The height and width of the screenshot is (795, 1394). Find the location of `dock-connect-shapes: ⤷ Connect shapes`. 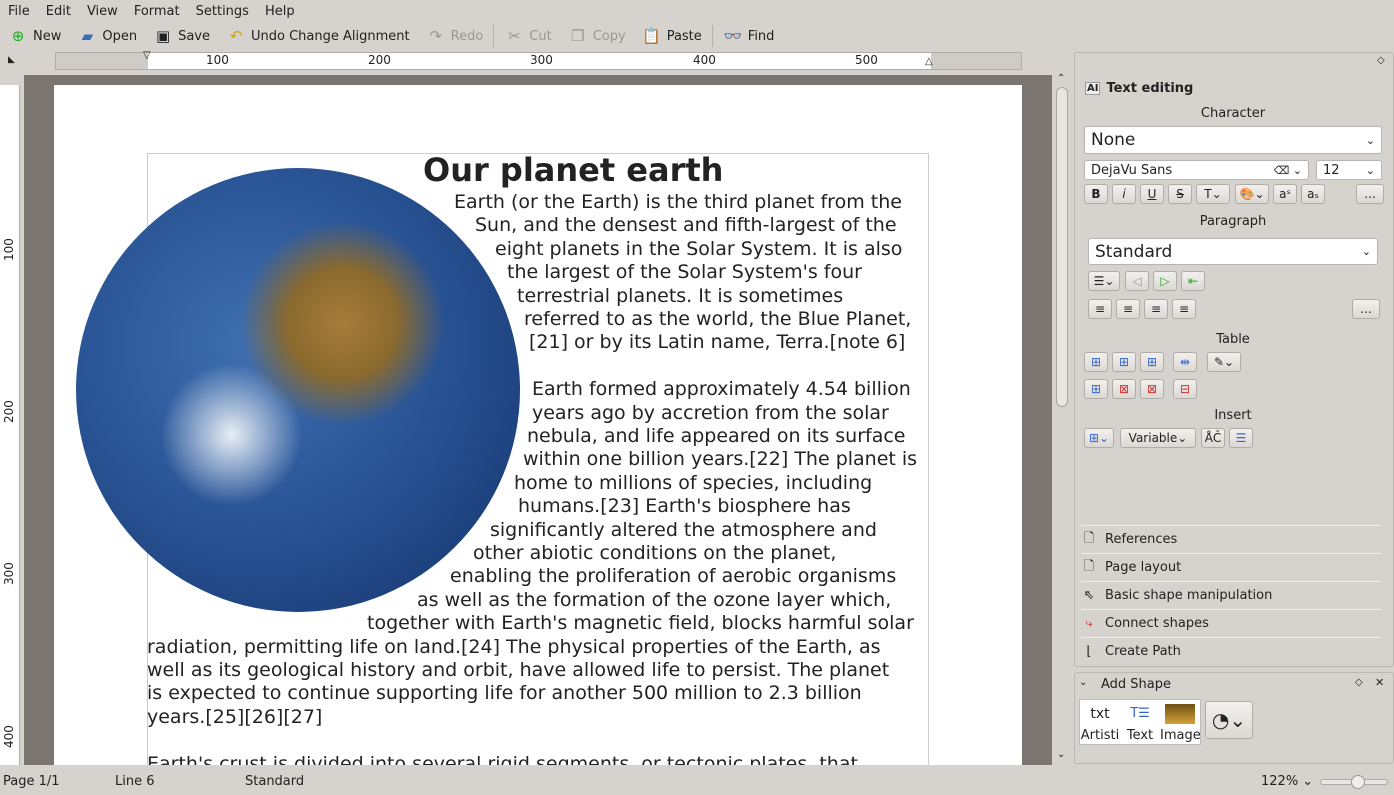

dock-connect-shapes: ⤷ Connect shapes is located at coordinates (1231, 623).